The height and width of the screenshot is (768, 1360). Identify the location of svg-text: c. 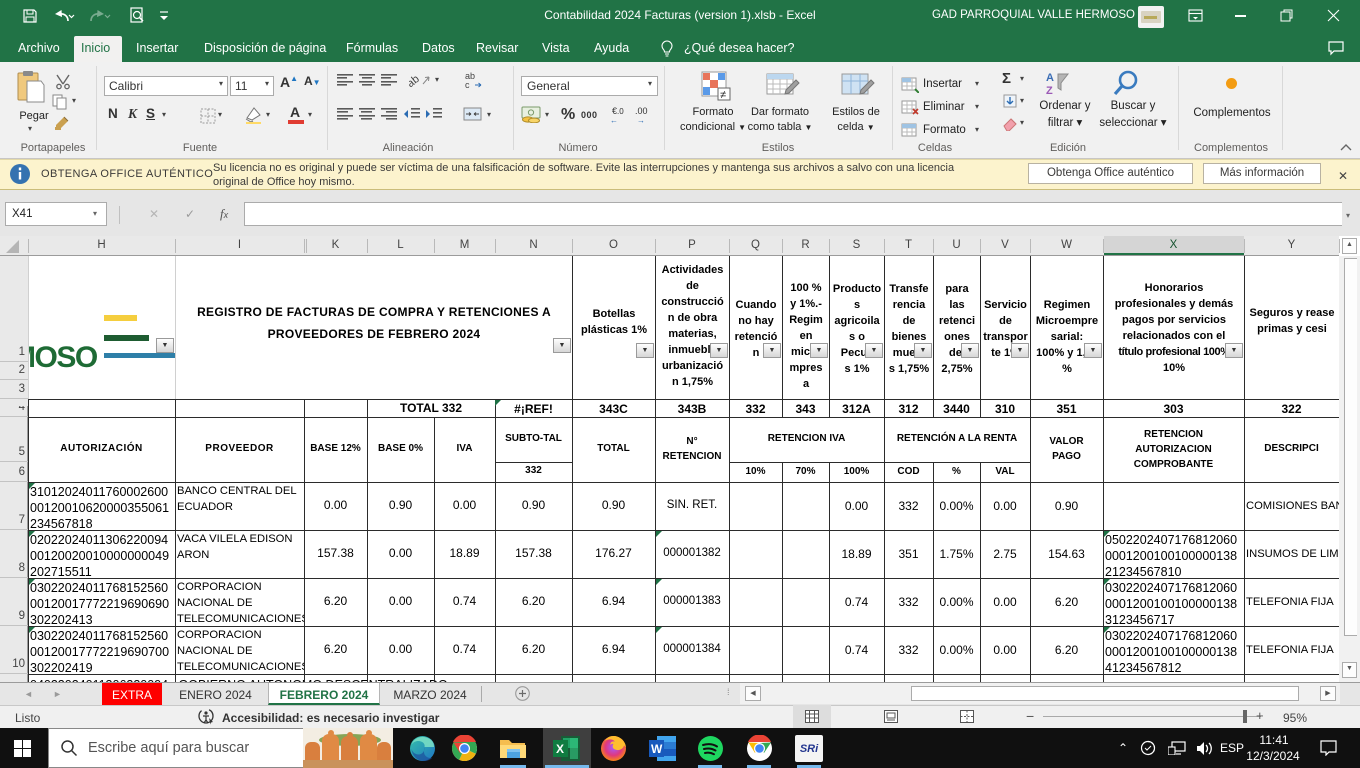
(467, 85).